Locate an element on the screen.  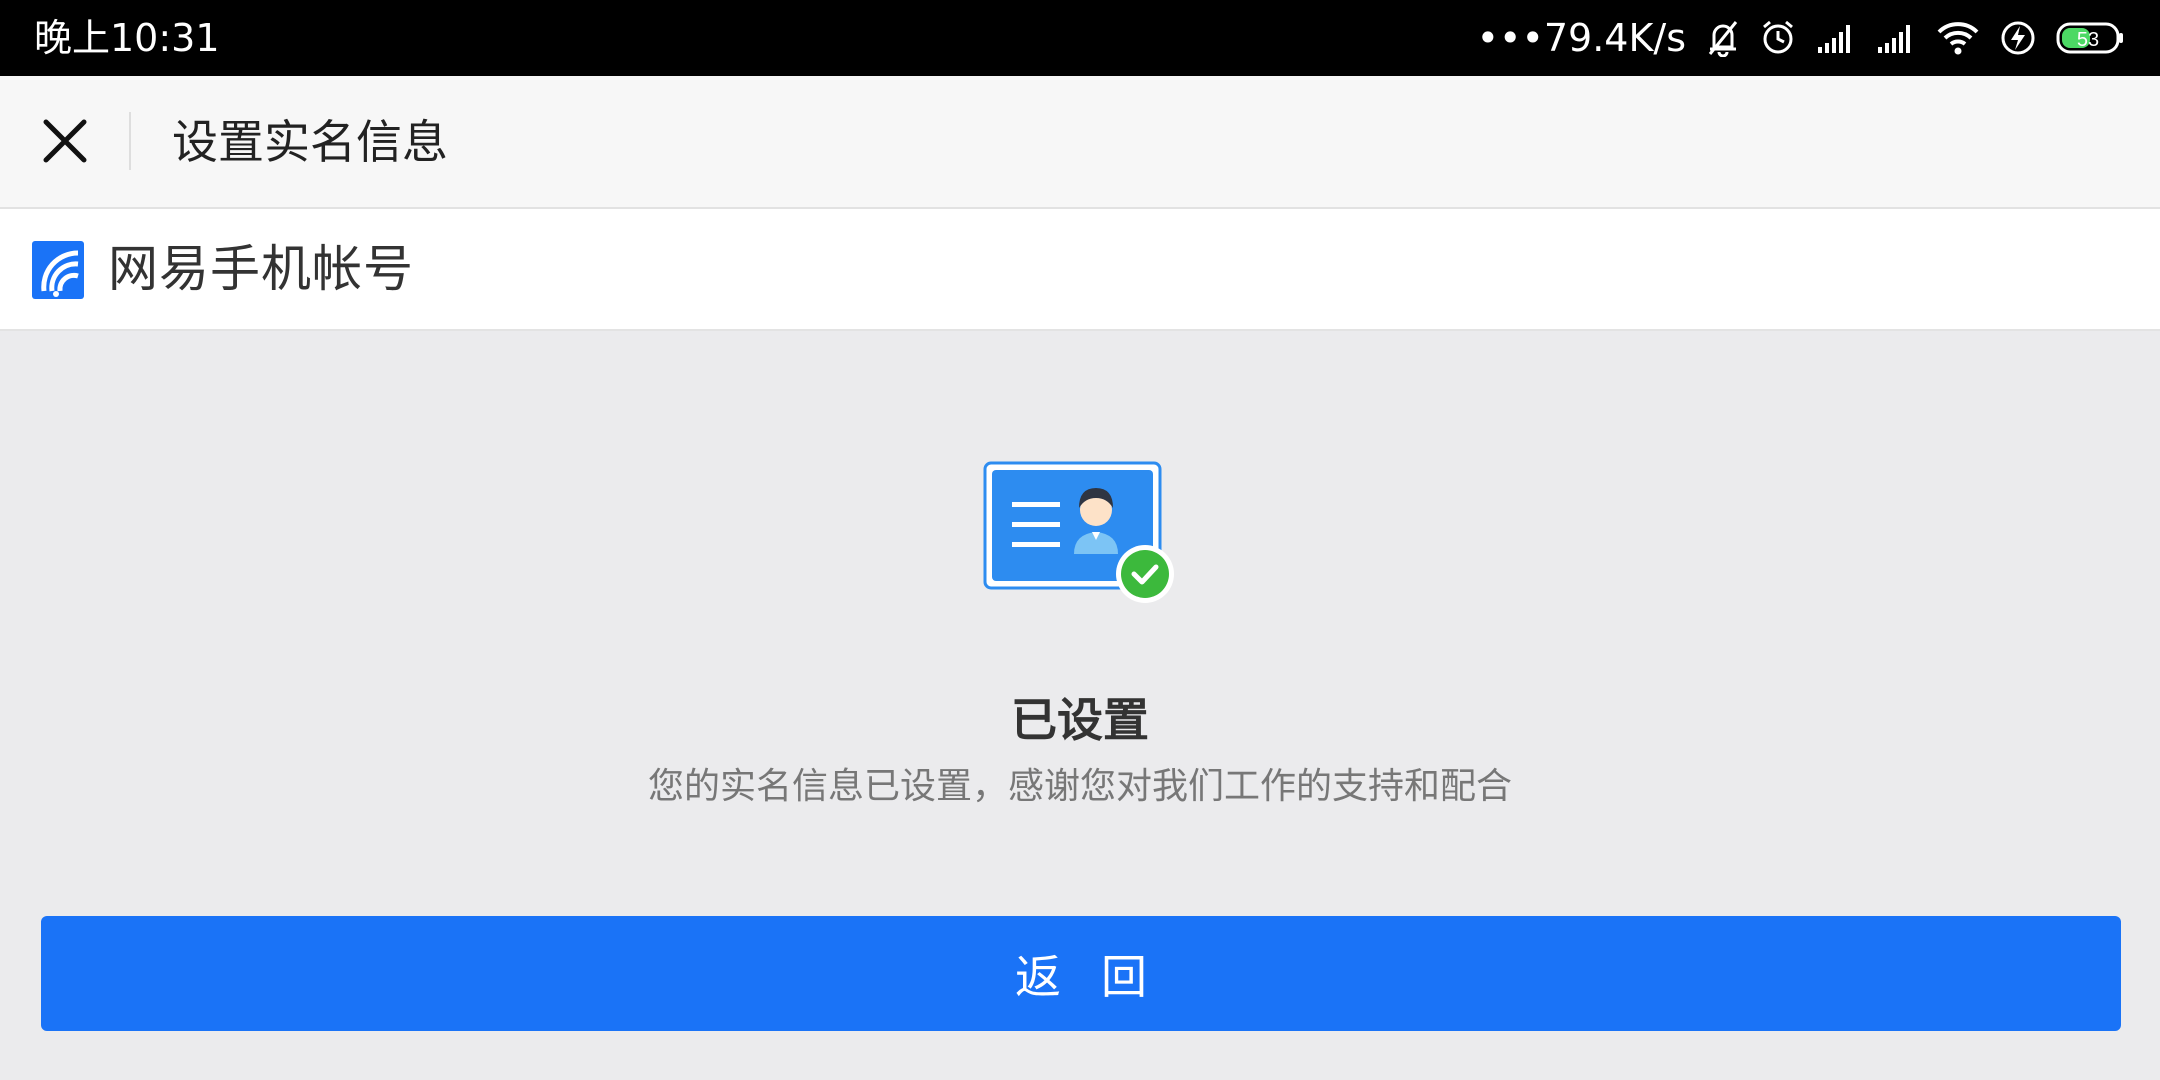
close-icon is located at coordinates (65, 141).